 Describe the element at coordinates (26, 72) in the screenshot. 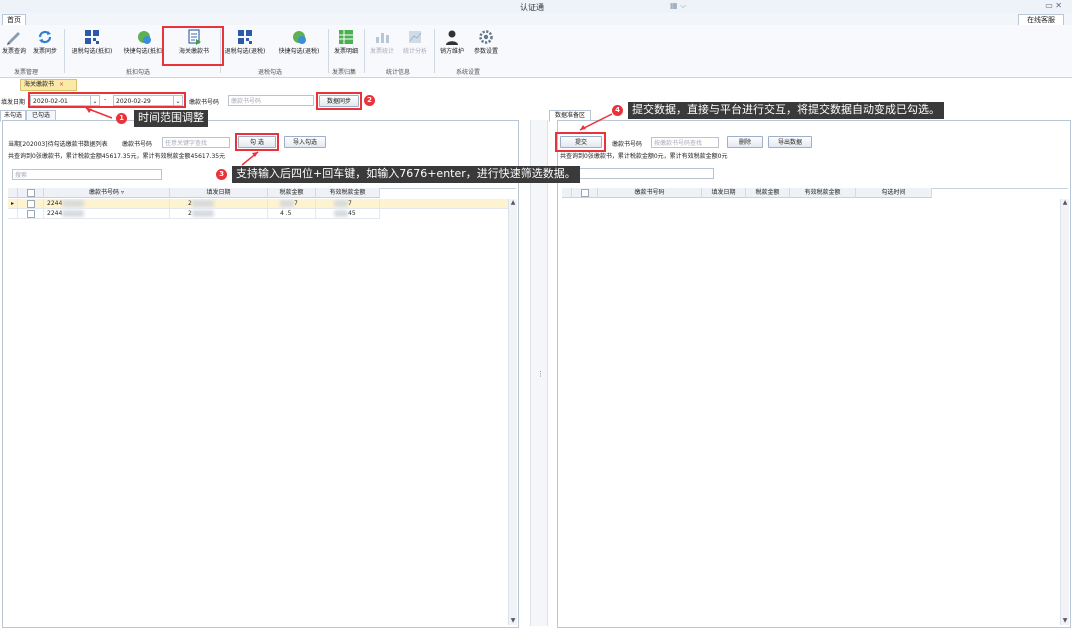

I see `group-invoice-management: 发票管理` at that location.